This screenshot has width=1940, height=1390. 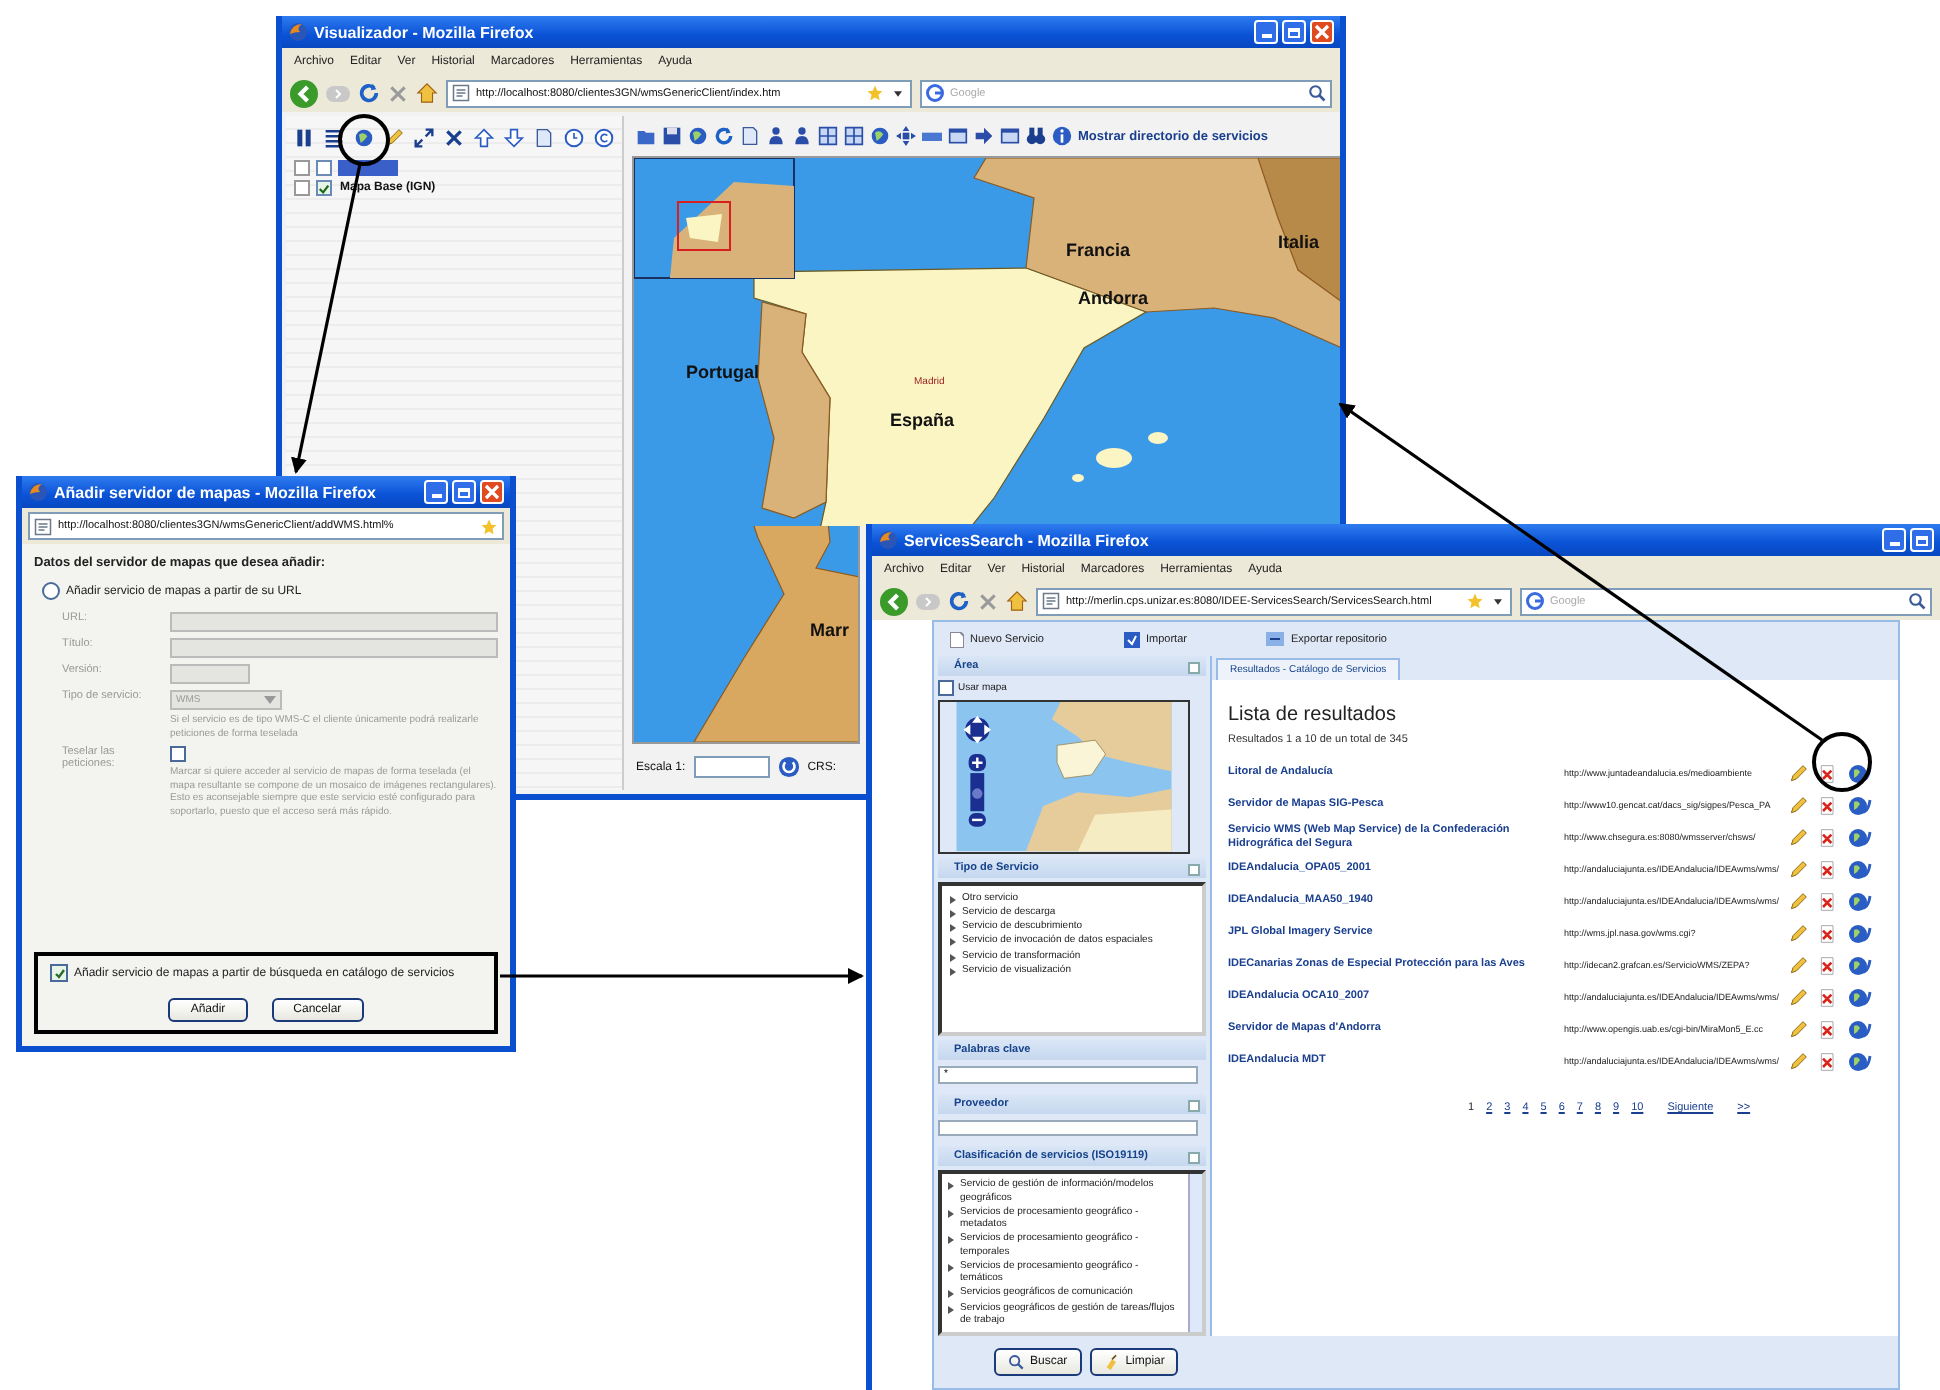 What do you see at coordinates (1062, 136) in the screenshot?
I see `info-icon` at bounding box center [1062, 136].